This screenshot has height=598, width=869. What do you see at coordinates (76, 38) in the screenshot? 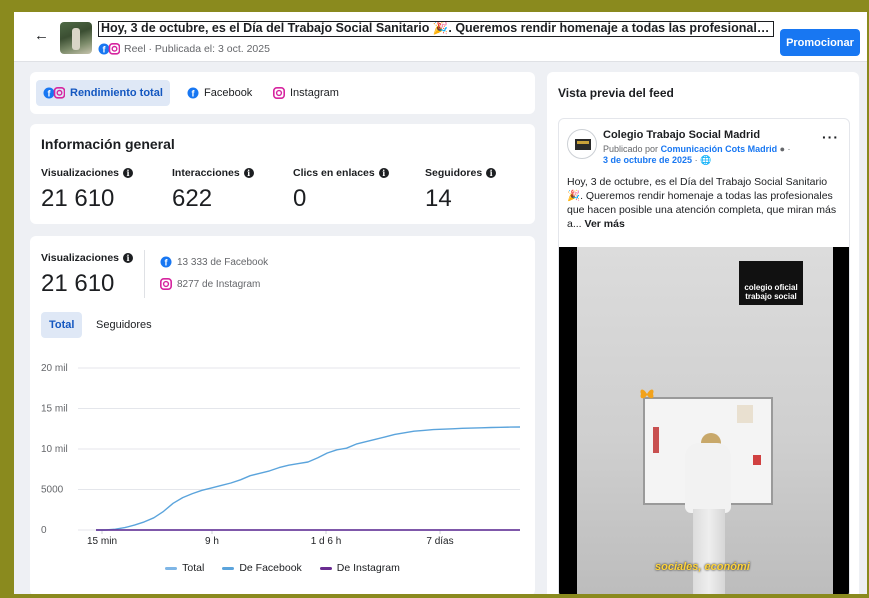
I see `post-thumbnail` at bounding box center [76, 38].